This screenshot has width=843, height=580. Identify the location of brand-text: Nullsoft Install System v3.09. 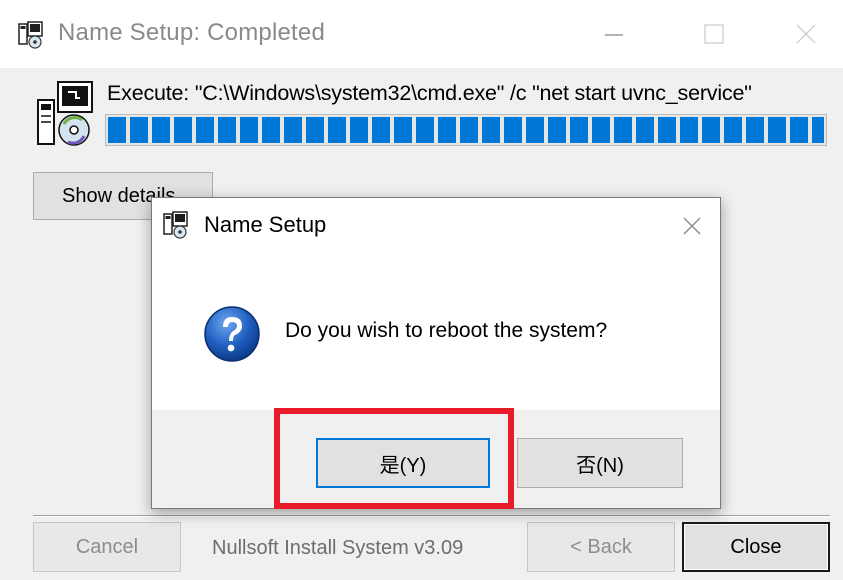
(338, 548).